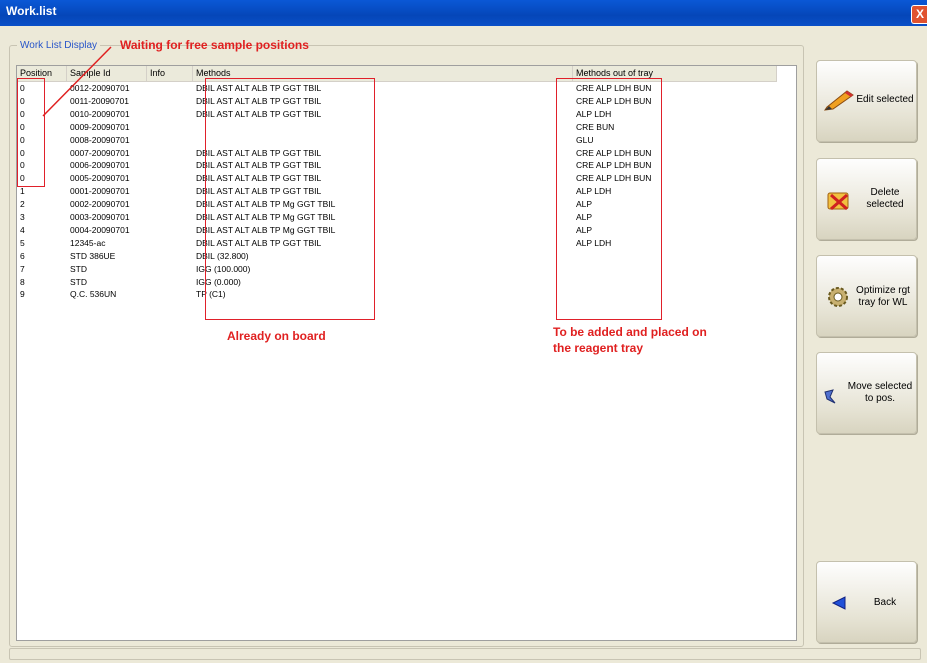  I want to click on delete-selected-label-2: selected, so click(885, 204).